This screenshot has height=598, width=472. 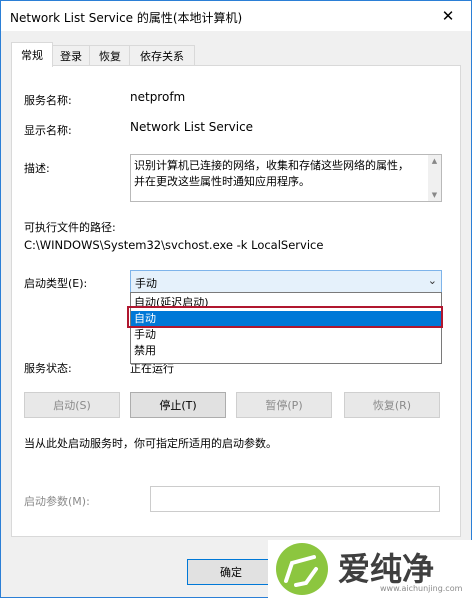 I want to click on stop-button: 停止(T), so click(x=178, y=405).